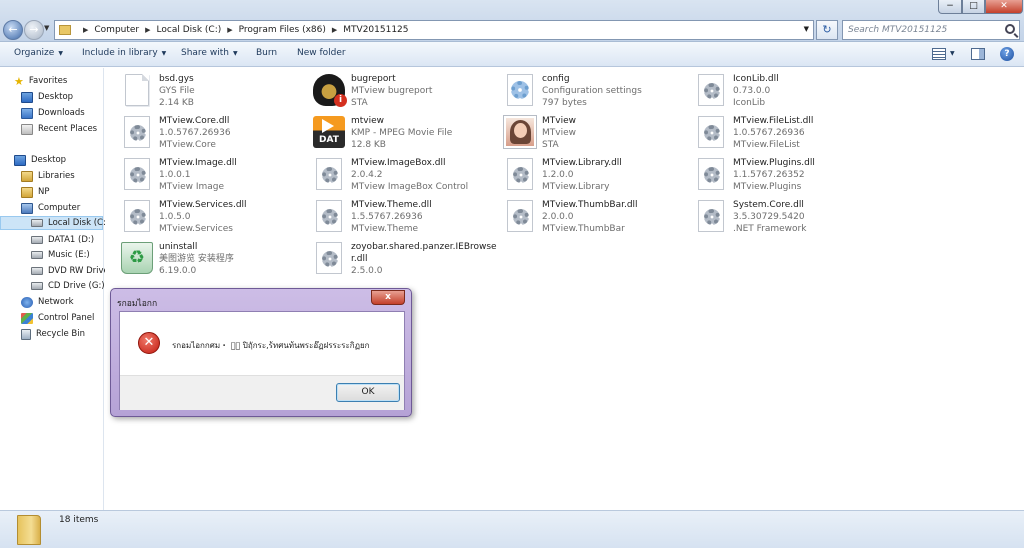 Image resolution: width=1024 pixels, height=548 pixels. What do you see at coordinates (213, 133) in the screenshot?
I see `file-item: MTview.Core.dll 1.0.5767.26936 MTview.Core` at bounding box center [213, 133].